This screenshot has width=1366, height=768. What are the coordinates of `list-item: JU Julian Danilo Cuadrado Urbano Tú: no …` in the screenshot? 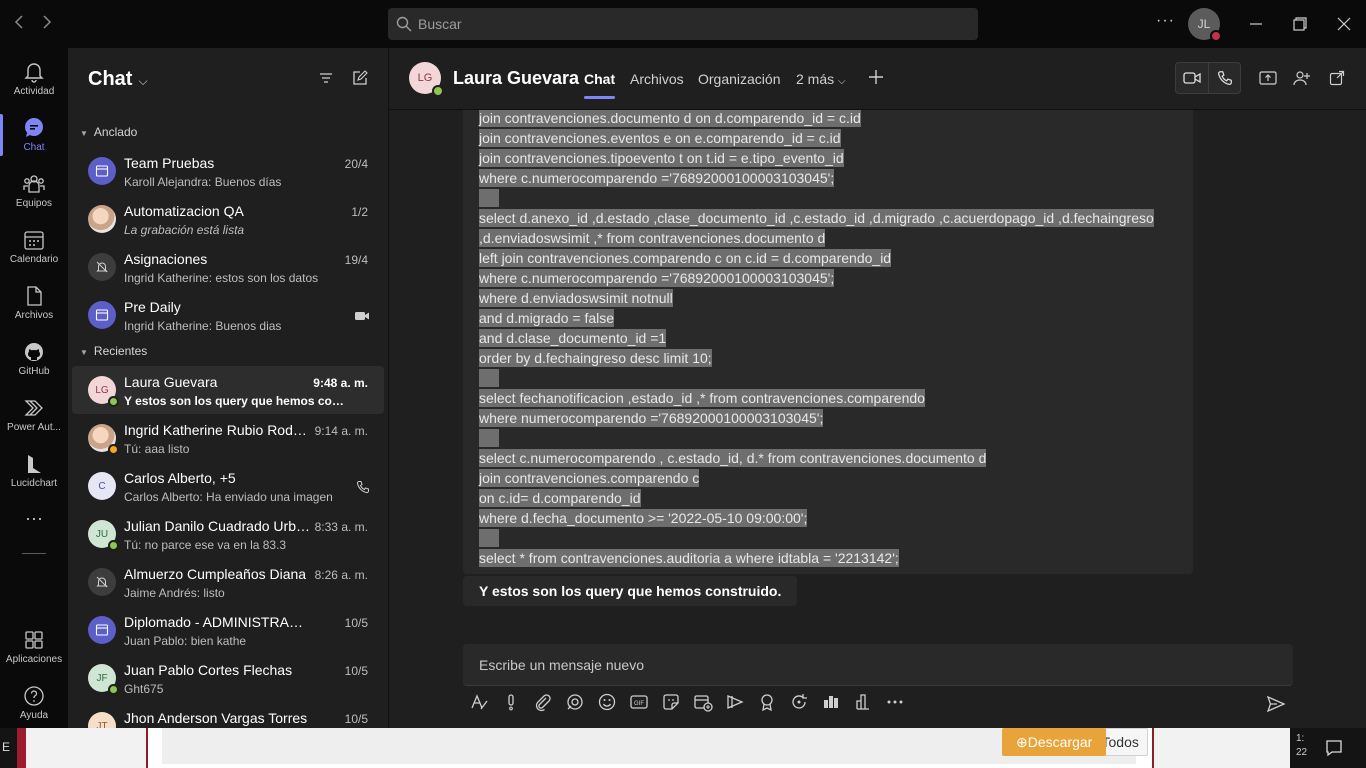 It's located at (228, 534).